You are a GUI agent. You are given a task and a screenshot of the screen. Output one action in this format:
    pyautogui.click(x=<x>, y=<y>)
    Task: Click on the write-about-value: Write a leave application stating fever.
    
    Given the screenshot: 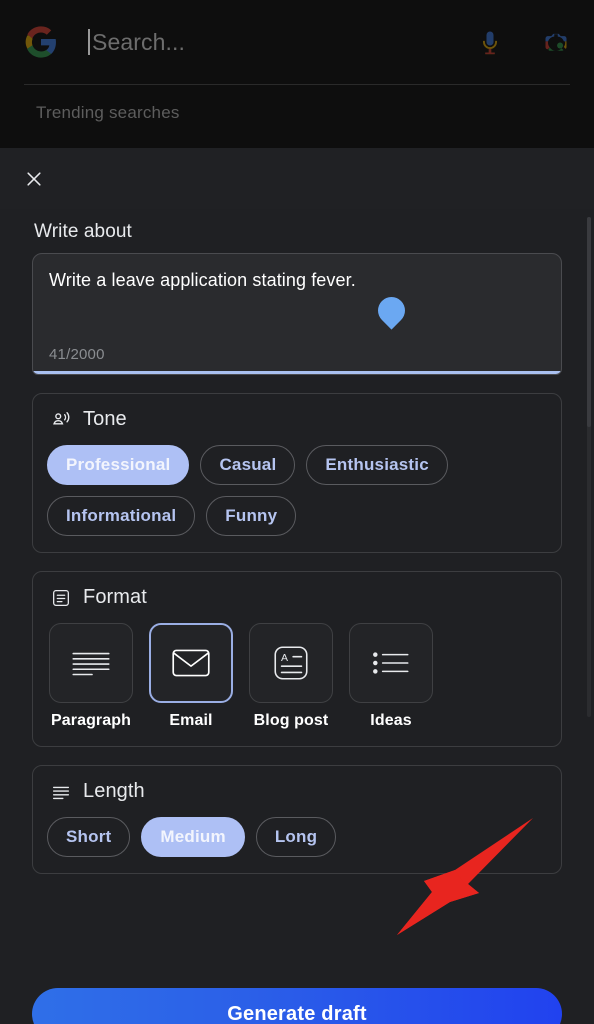 What is the action you would take?
    pyautogui.click(x=202, y=280)
    